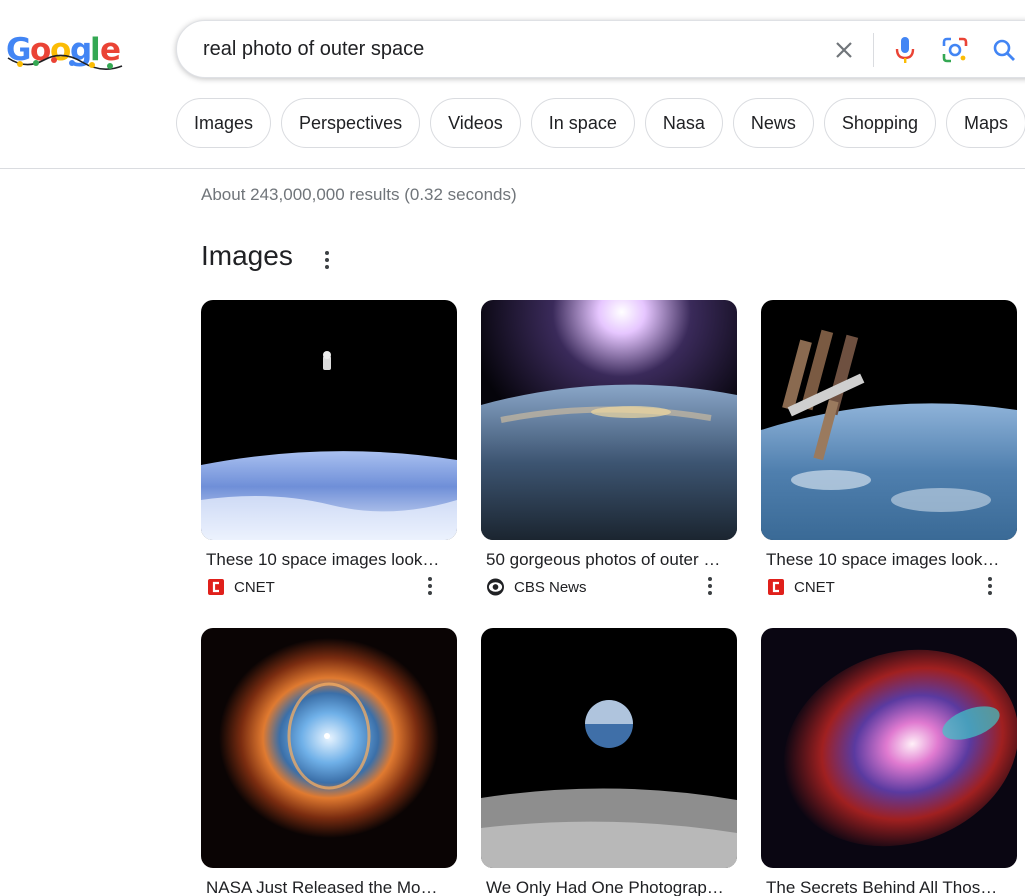 Image resolution: width=1025 pixels, height=896 pixels. What do you see at coordinates (1004, 50) in the screenshot?
I see `search-icon` at bounding box center [1004, 50].